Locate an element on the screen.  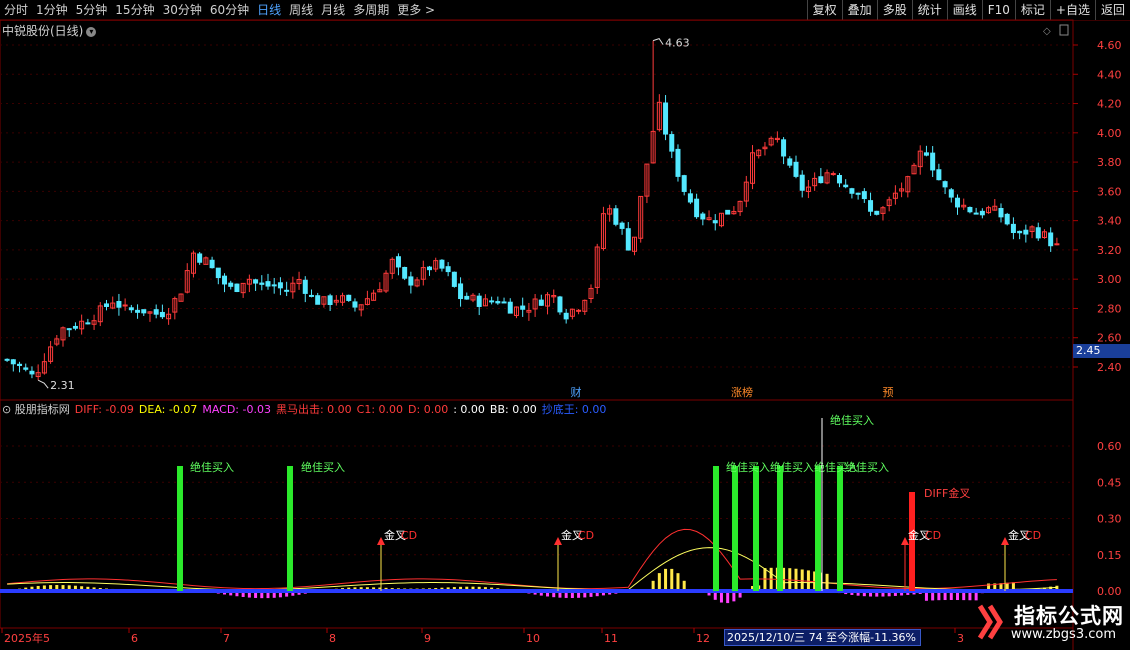
high-price-label: 4.63 is located at coordinates (677, 43).